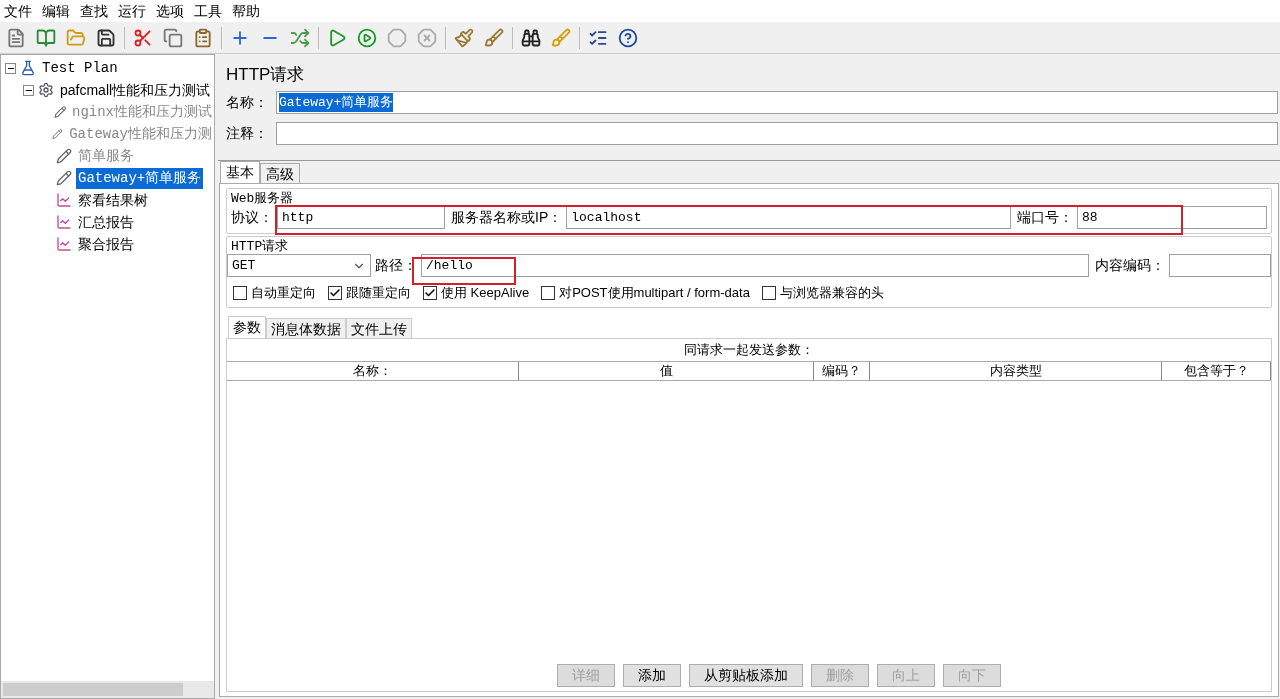  What do you see at coordinates (361, 217) in the screenshot?
I see `protocol-field: http` at bounding box center [361, 217].